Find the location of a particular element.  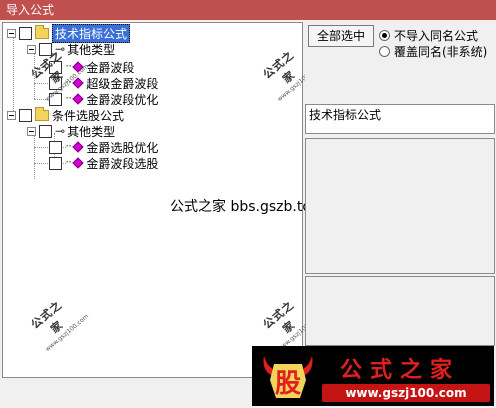

formula-description-panel is located at coordinates (400, 206).